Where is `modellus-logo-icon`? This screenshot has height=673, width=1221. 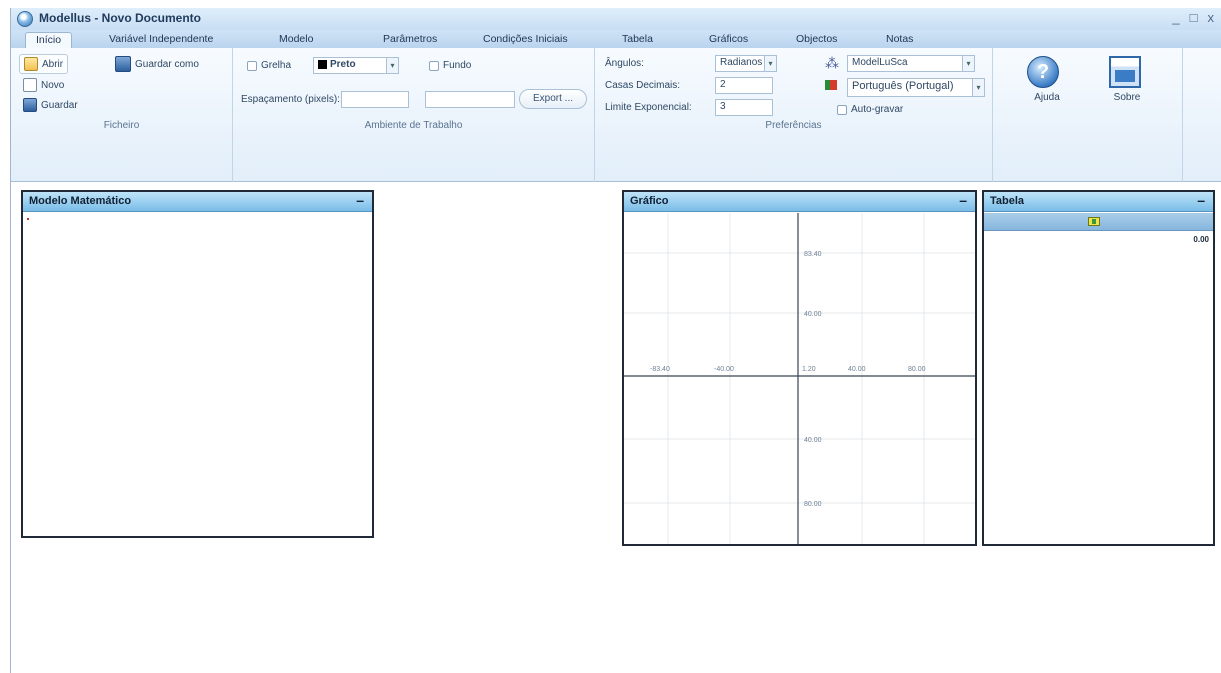 modellus-logo-icon is located at coordinates (25, 19).